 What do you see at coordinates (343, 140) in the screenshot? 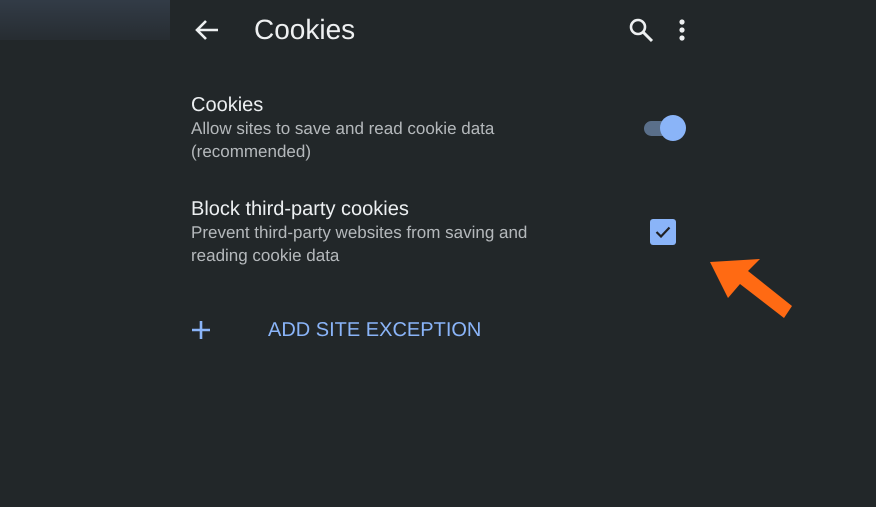
I see `setting-description: Allow sites to save and read cookie data (recommended)` at bounding box center [343, 140].